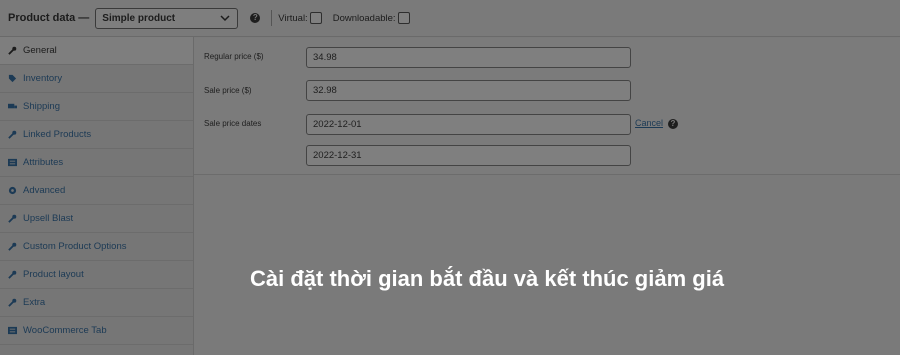 The height and width of the screenshot is (355, 900). Describe the element at coordinates (12, 106) in the screenshot. I see `truck-icon` at that location.